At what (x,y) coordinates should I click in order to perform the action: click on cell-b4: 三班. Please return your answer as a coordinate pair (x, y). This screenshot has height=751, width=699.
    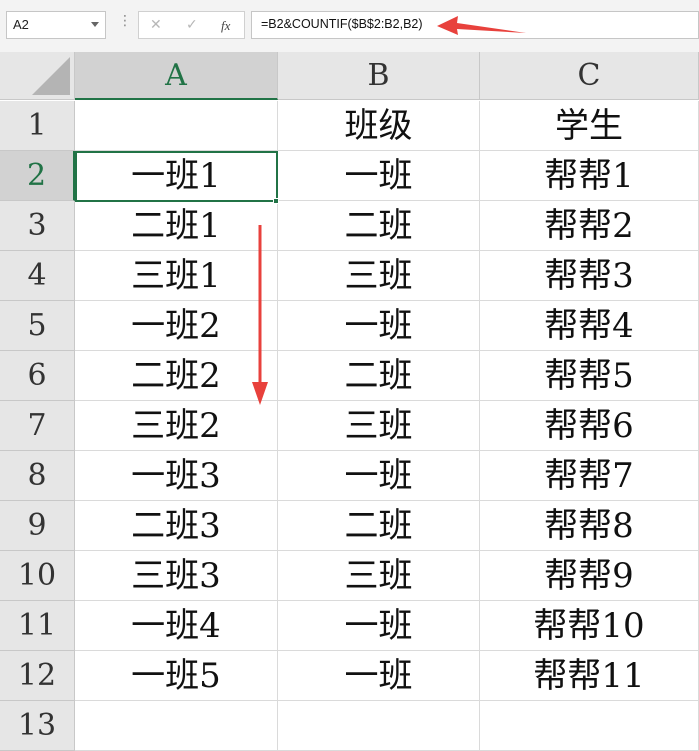
    Looking at the image, I should click on (379, 276).